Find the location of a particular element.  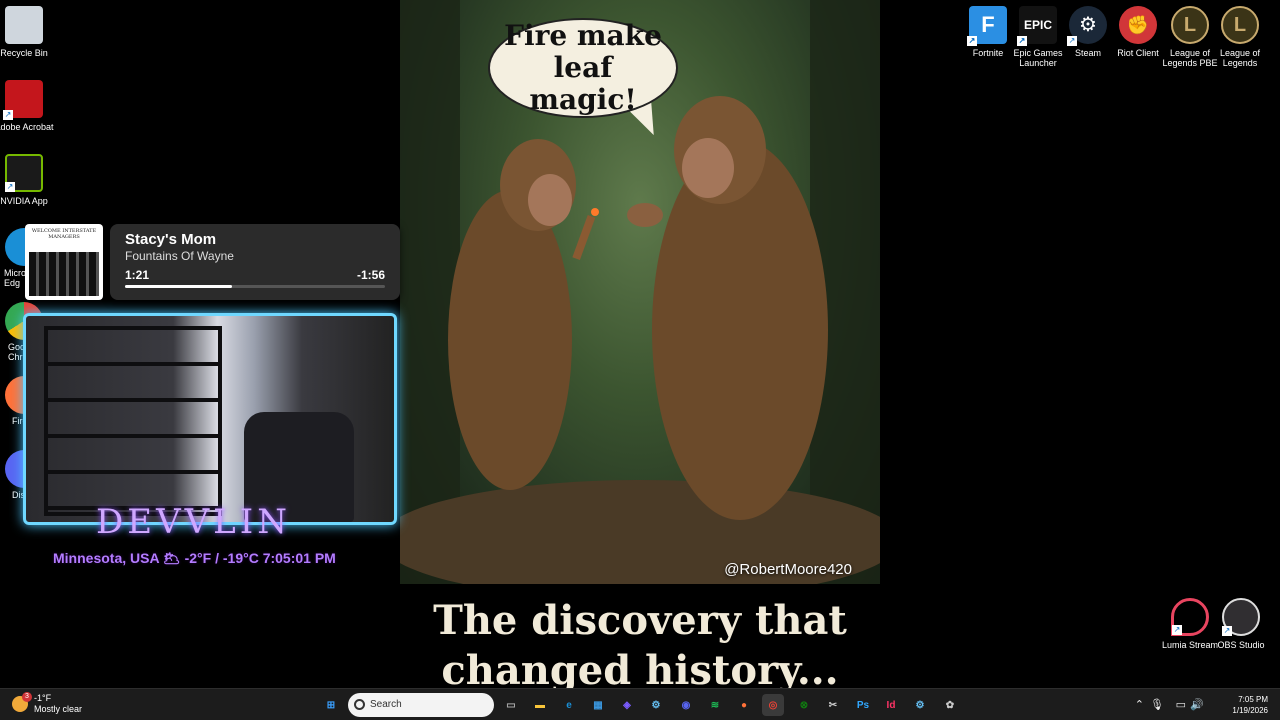

nvidia-icon: ↗ is located at coordinates (24, 173).